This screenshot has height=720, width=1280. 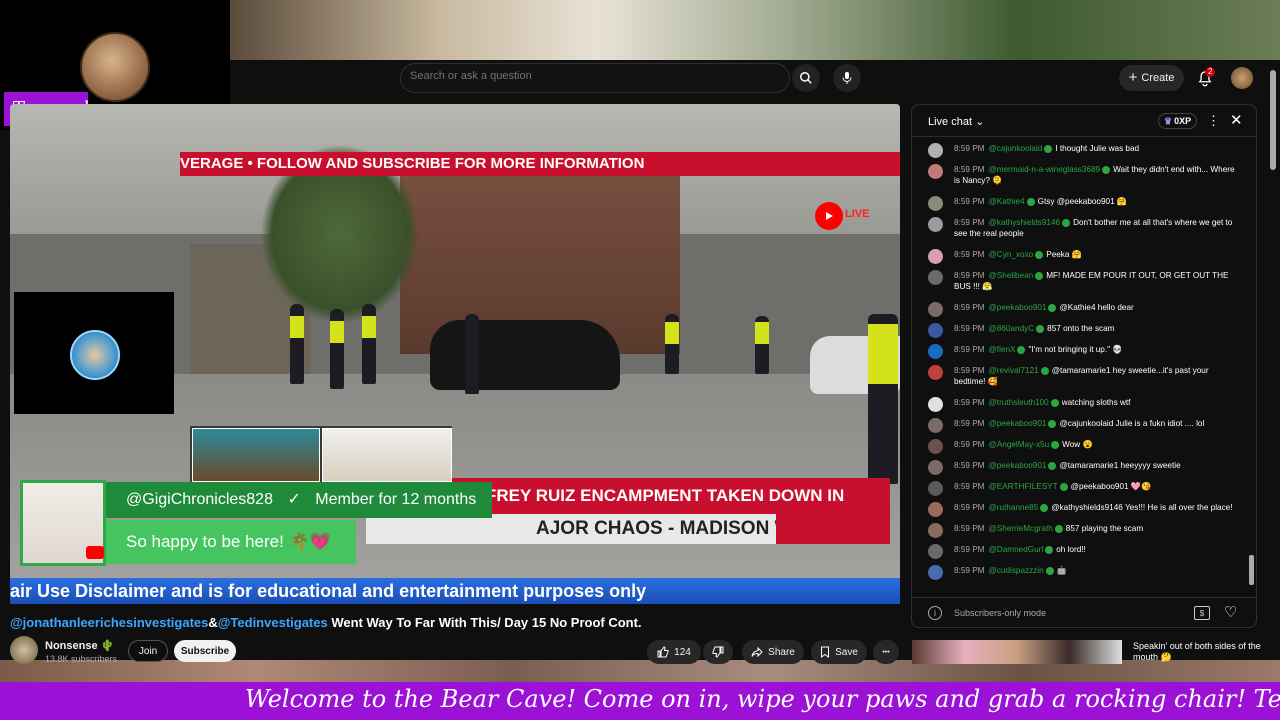 What do you see at coordinates (1014, 507) in the screenshot?
I see `chat-author-name: @ruthanne85` at bounding box center [1014, 507].